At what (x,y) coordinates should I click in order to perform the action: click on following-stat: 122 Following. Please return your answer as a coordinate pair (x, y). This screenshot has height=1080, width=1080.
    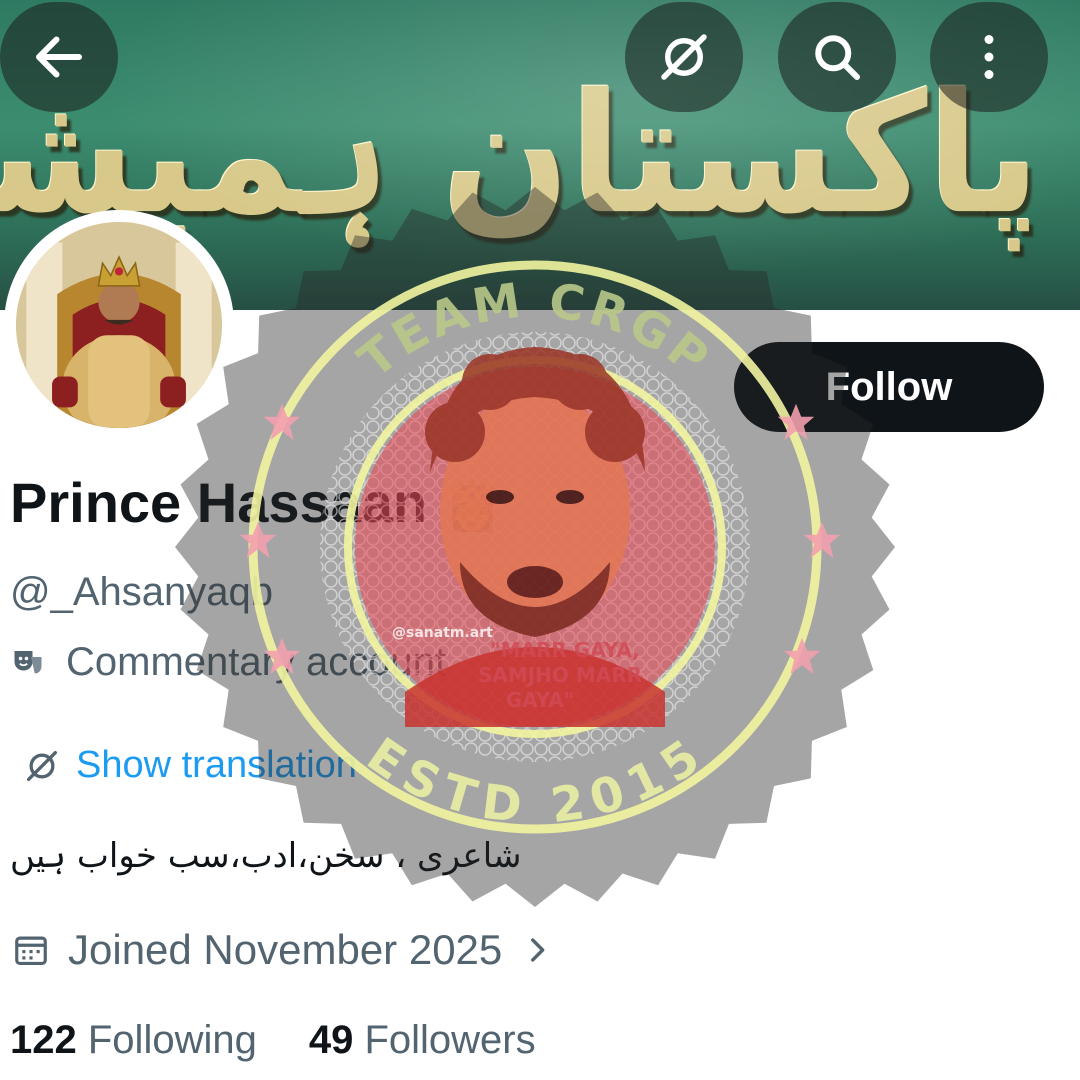
    Looking at the image, I should click on (133, 1040).